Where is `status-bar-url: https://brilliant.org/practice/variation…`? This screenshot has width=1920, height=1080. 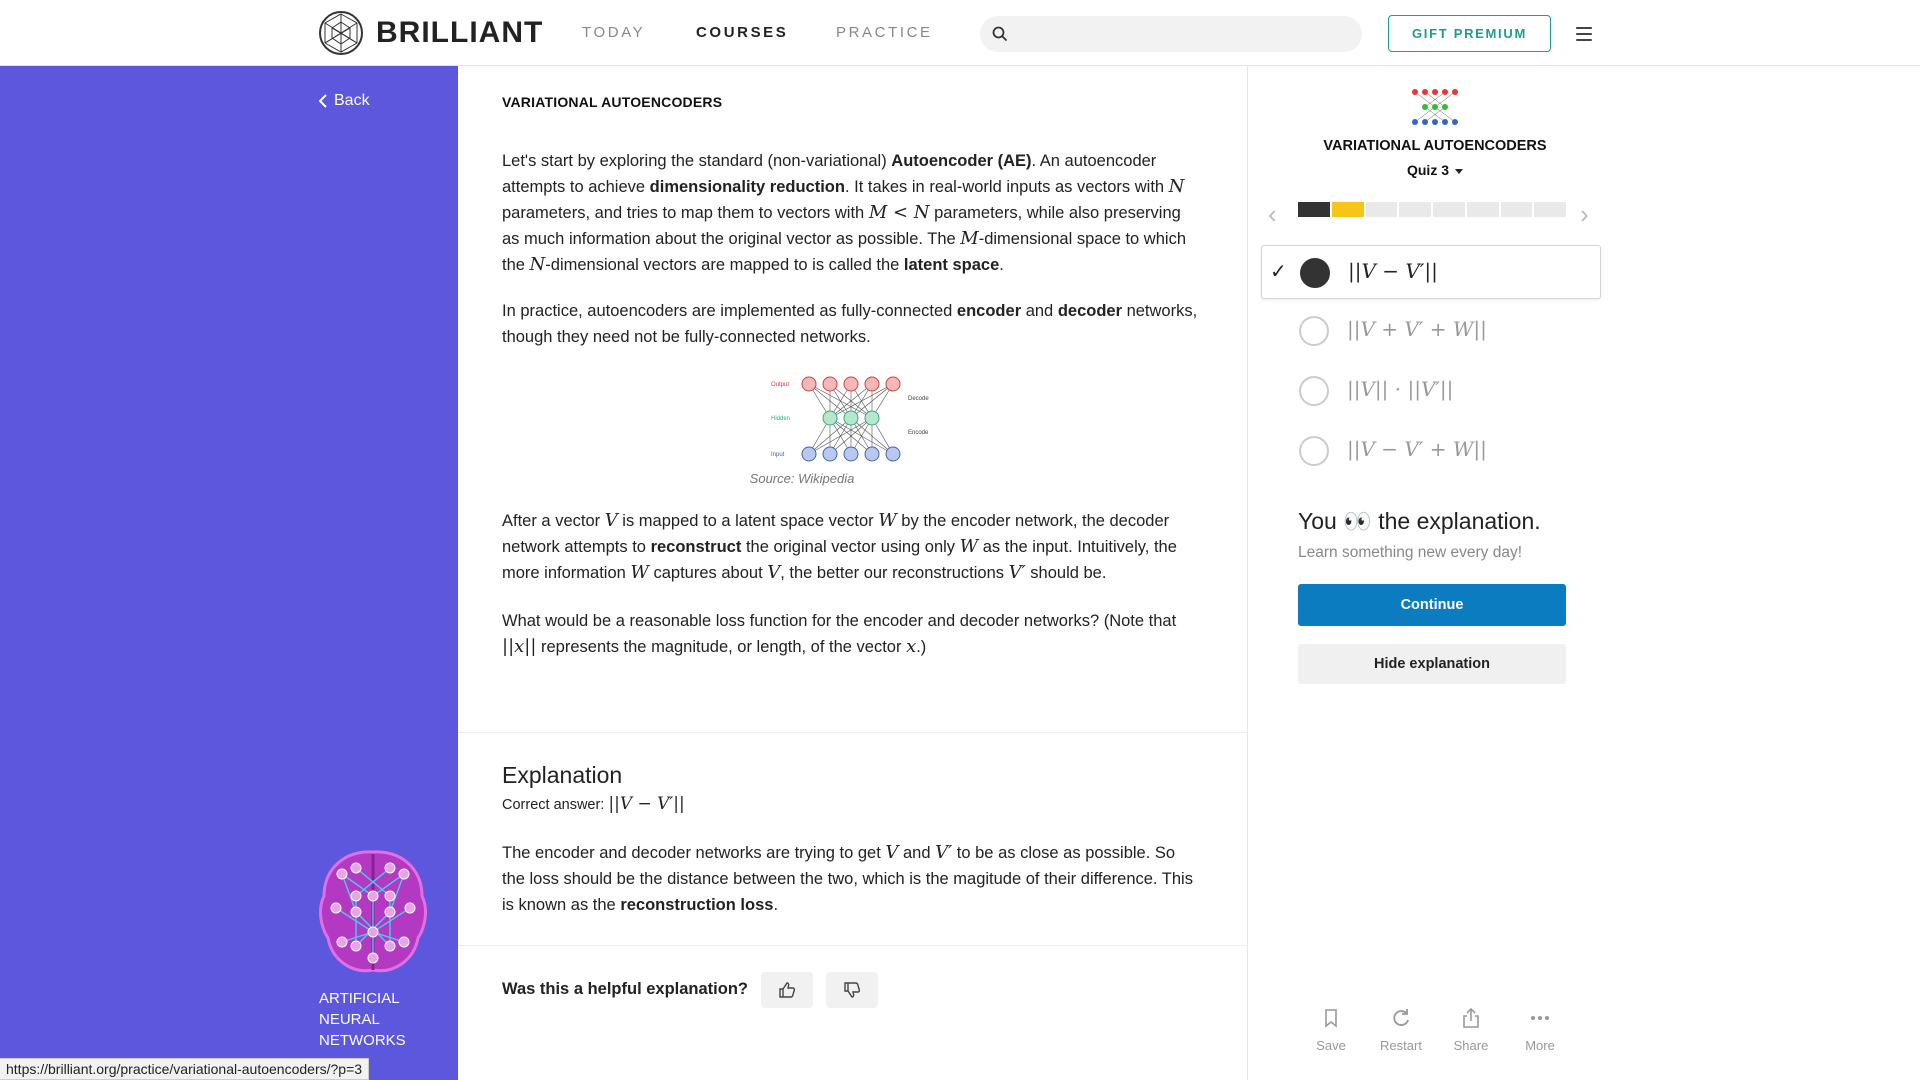
status-bar-url: https://brilliant.org/practice/variation… is located at coordinates (185, 1069).